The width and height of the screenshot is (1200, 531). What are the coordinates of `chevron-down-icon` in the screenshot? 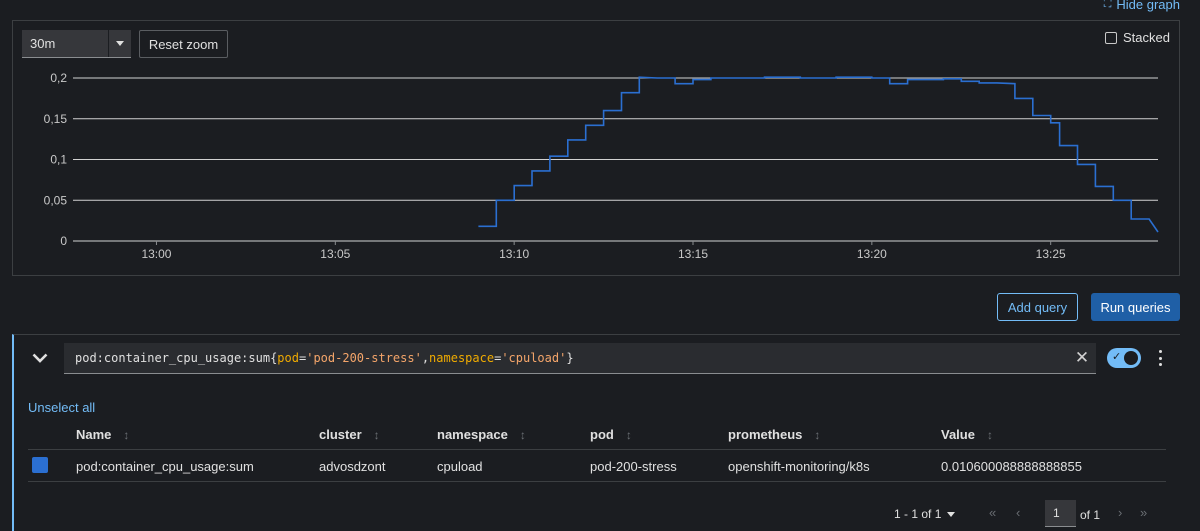 It's located at (40, 358).